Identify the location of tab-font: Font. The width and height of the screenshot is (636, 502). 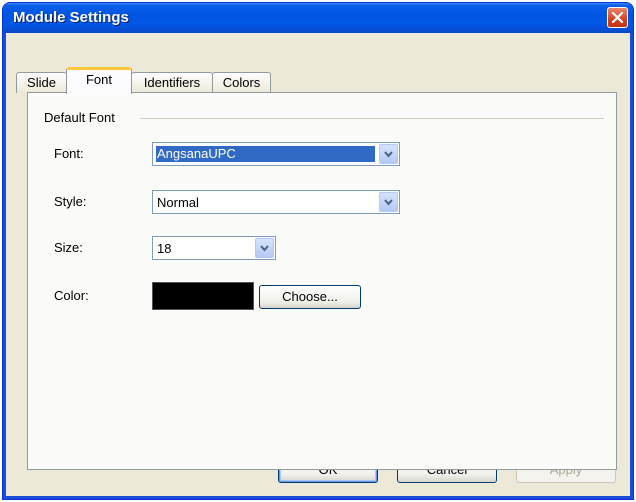
(99, 80).